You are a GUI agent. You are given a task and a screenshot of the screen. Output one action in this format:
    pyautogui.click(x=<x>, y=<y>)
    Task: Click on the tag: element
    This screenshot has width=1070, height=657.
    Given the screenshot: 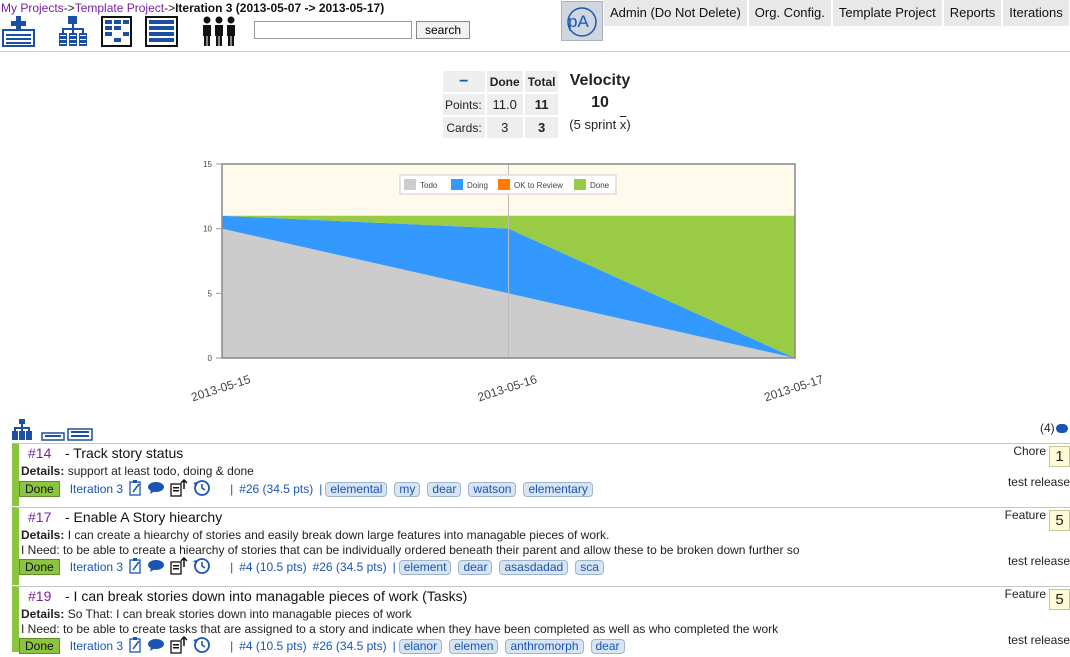 What is the action you would take?
    pyautogui.click(x=425, y=567)
    